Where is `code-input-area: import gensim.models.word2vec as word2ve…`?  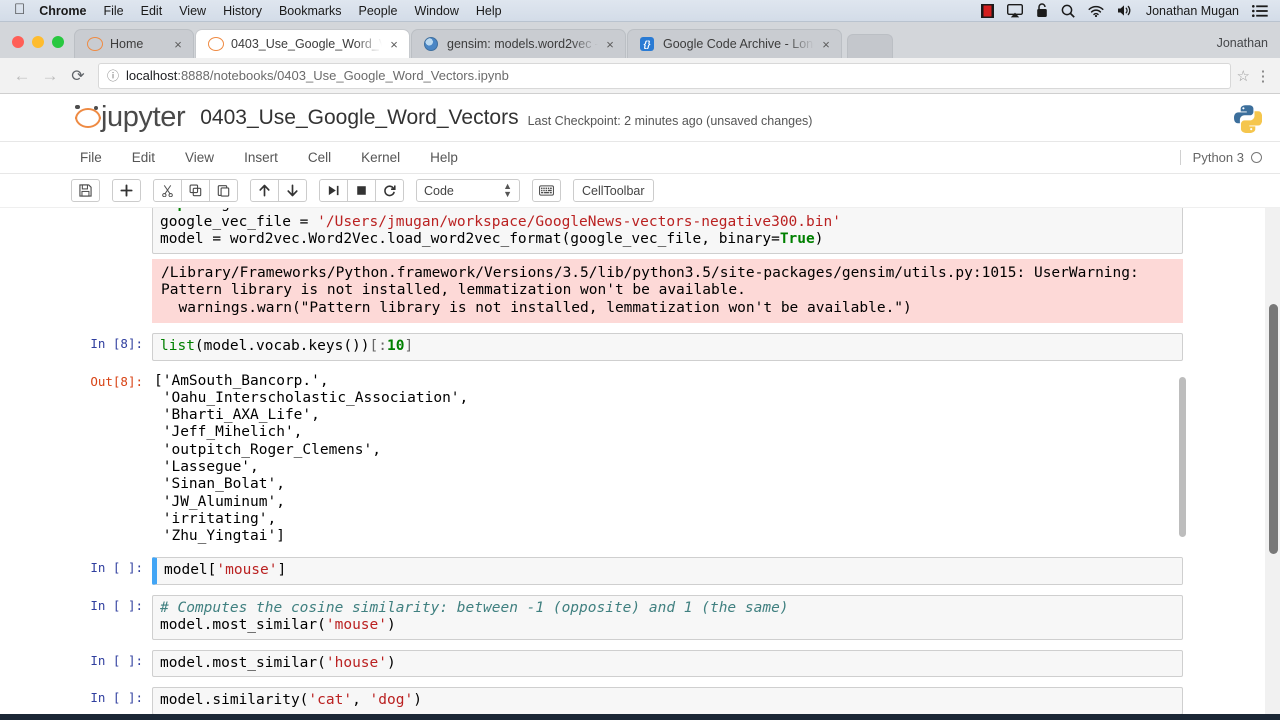 code-input-area: import gensim.models.word2vec as word2ve… is located at coordinates (667, 231).